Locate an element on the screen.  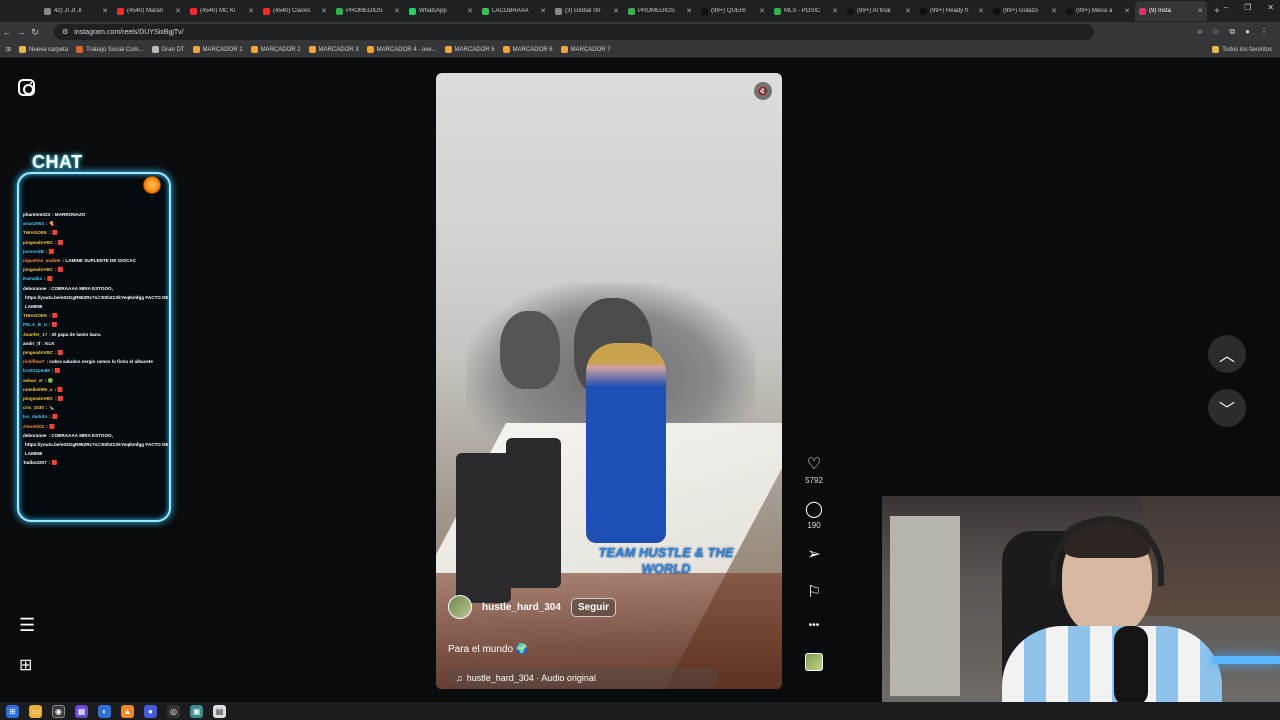
app-grid-icon: ▦ is located at coordinates (81, 711).